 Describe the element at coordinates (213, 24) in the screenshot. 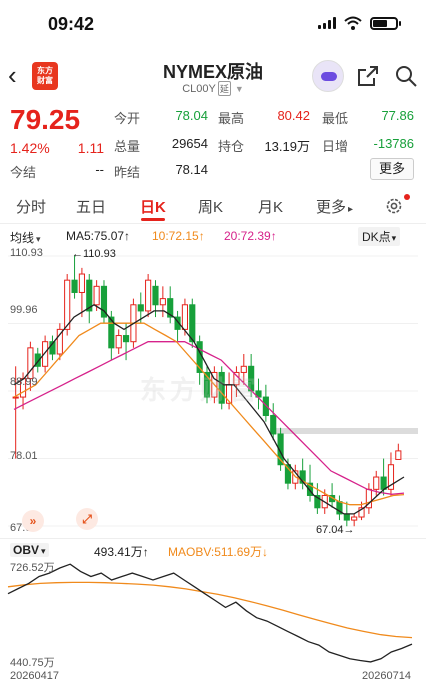

I see `status-bar: 09:42` at that location.